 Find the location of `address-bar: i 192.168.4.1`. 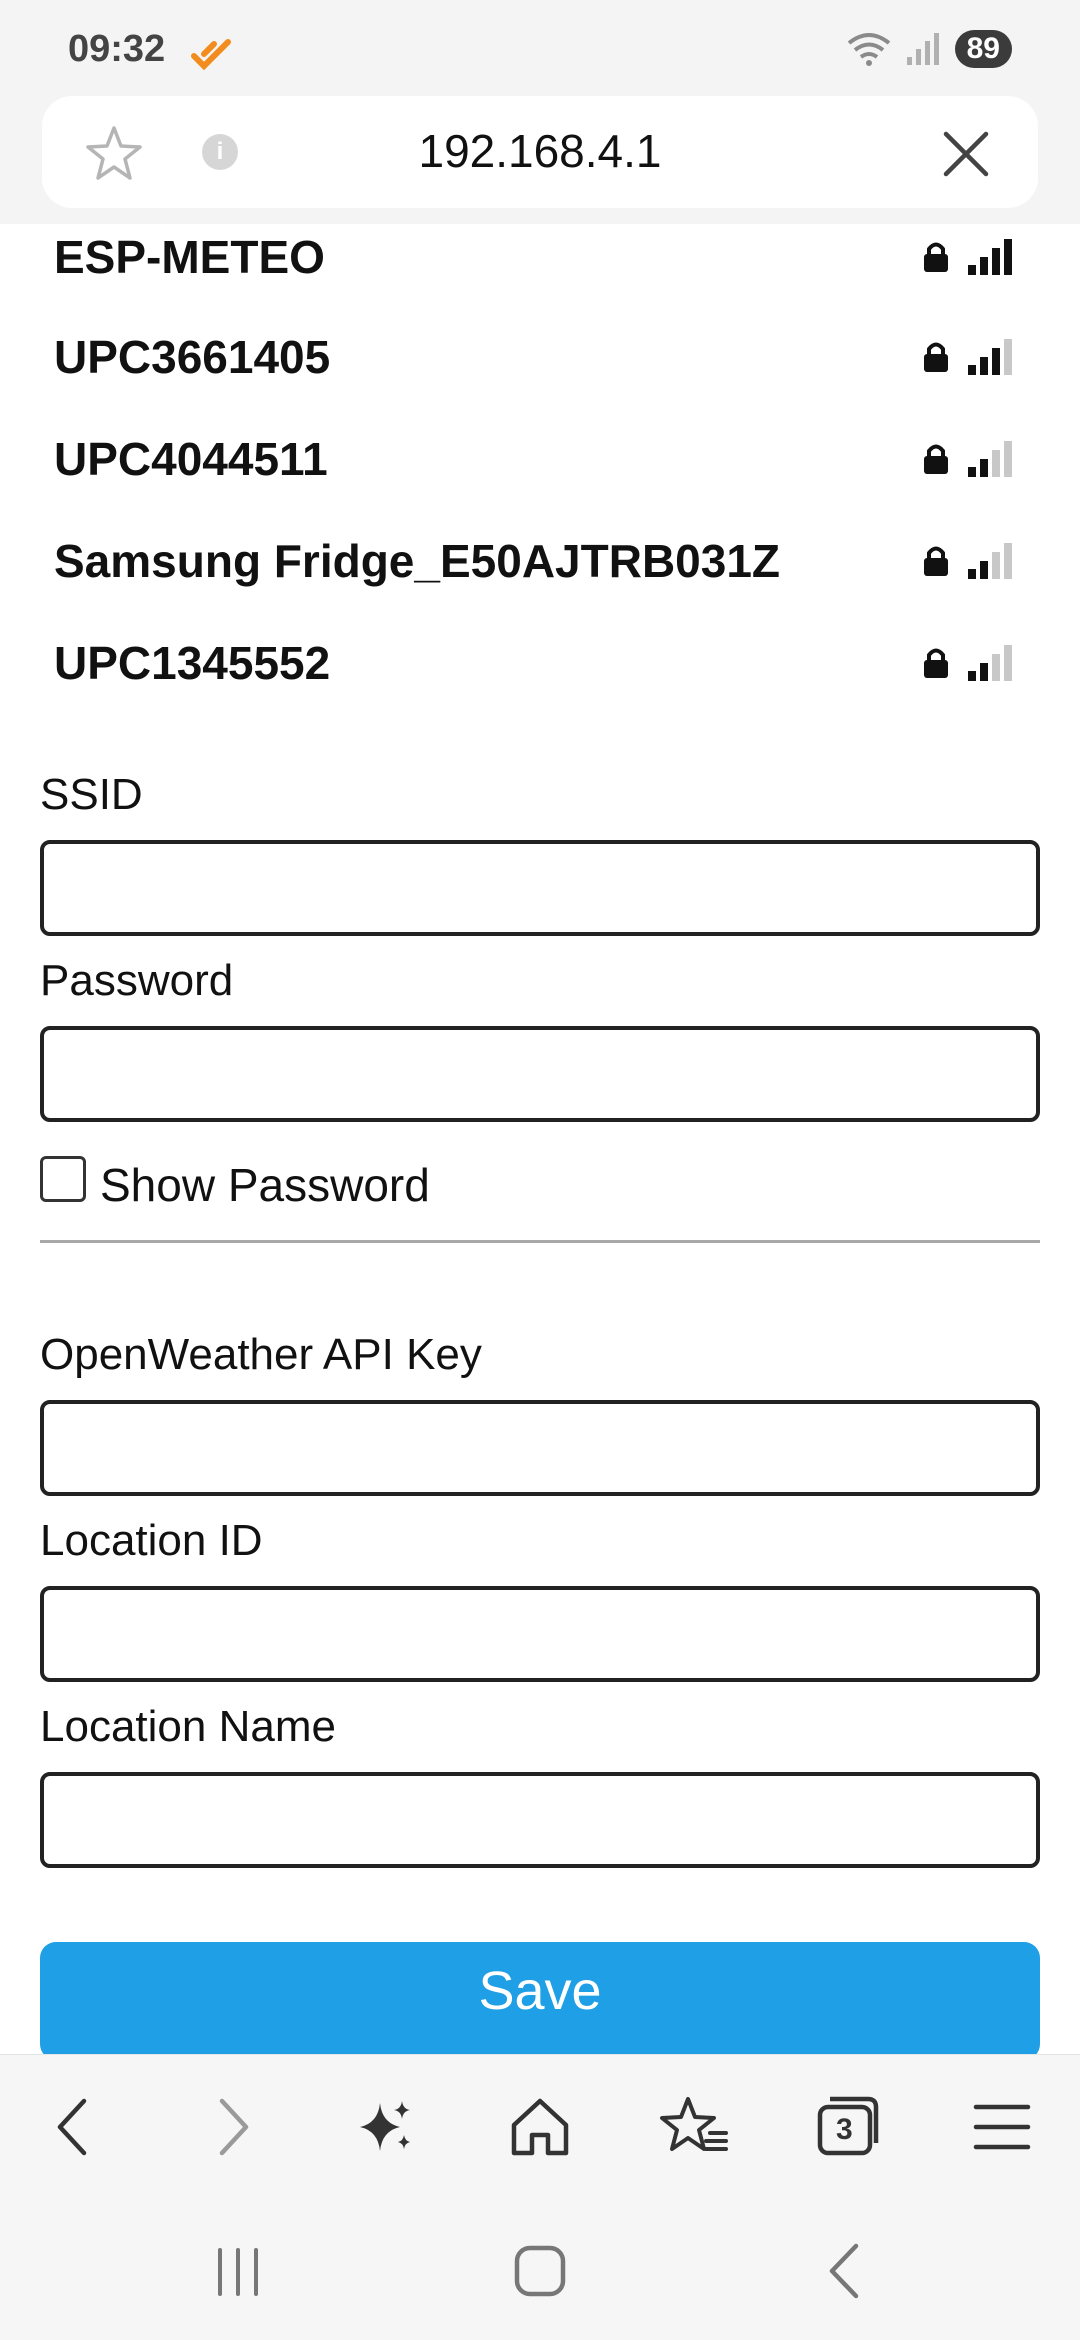

address-bar: i 192.168.4.1 is located at coordinates (540, 152).